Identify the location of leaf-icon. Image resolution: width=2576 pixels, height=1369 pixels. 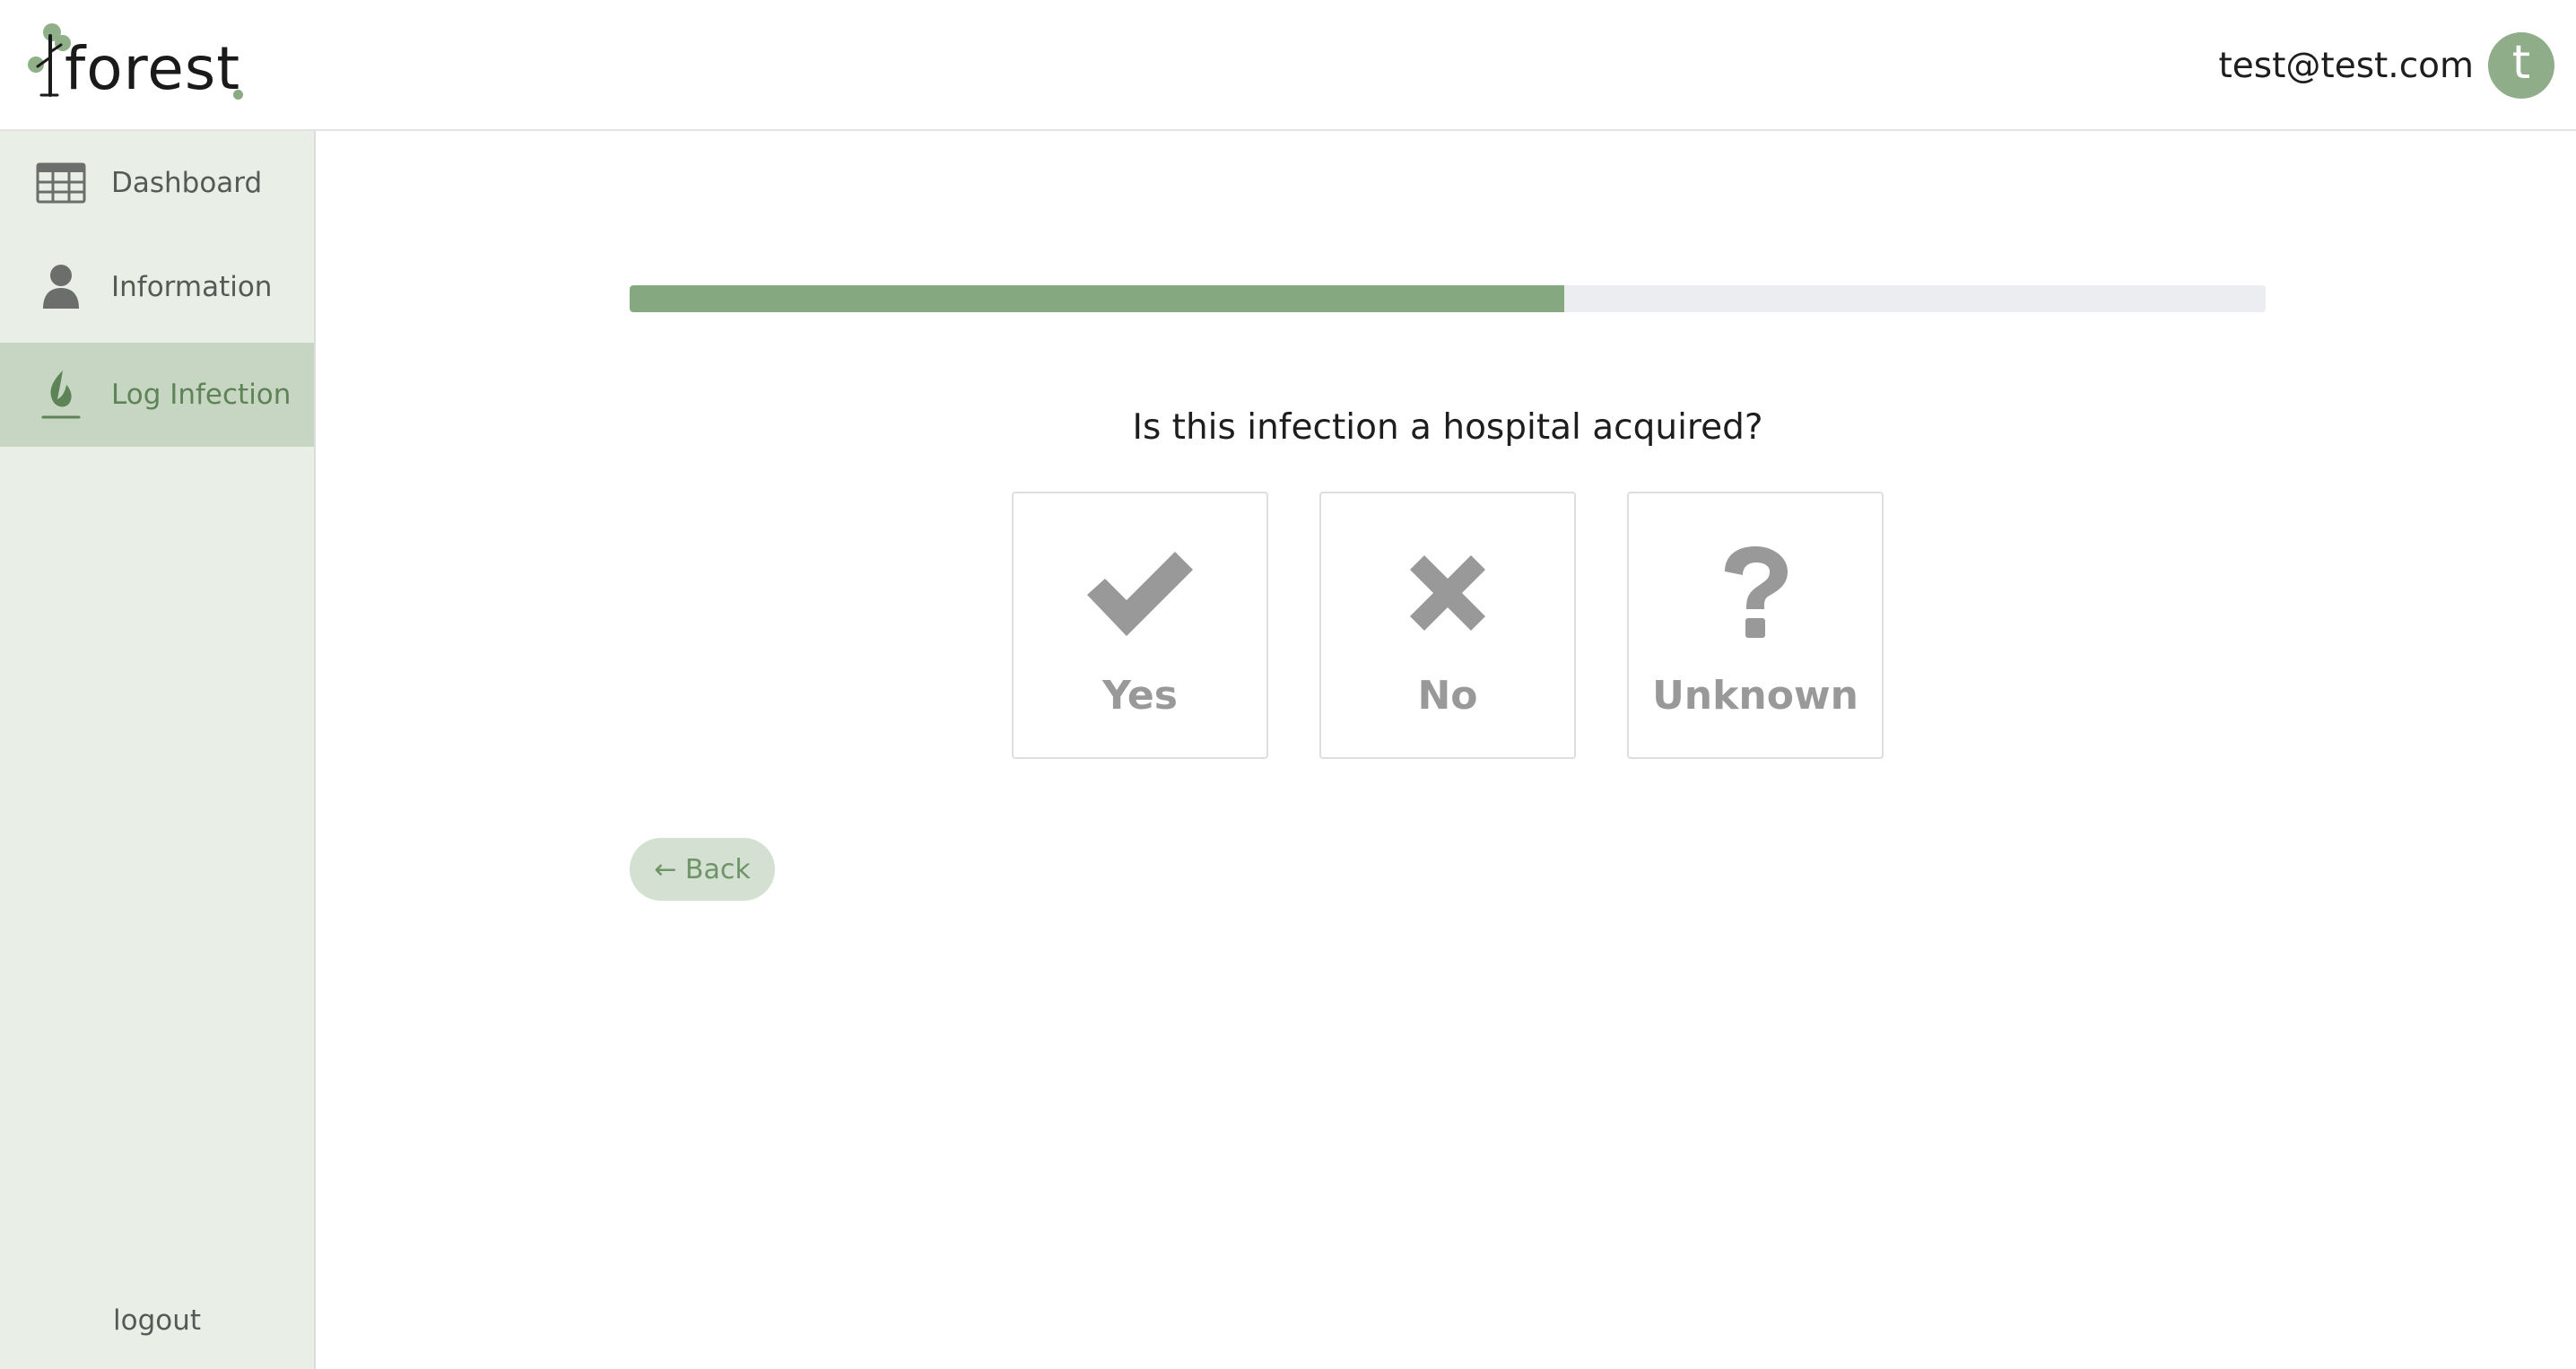
(61, 395).